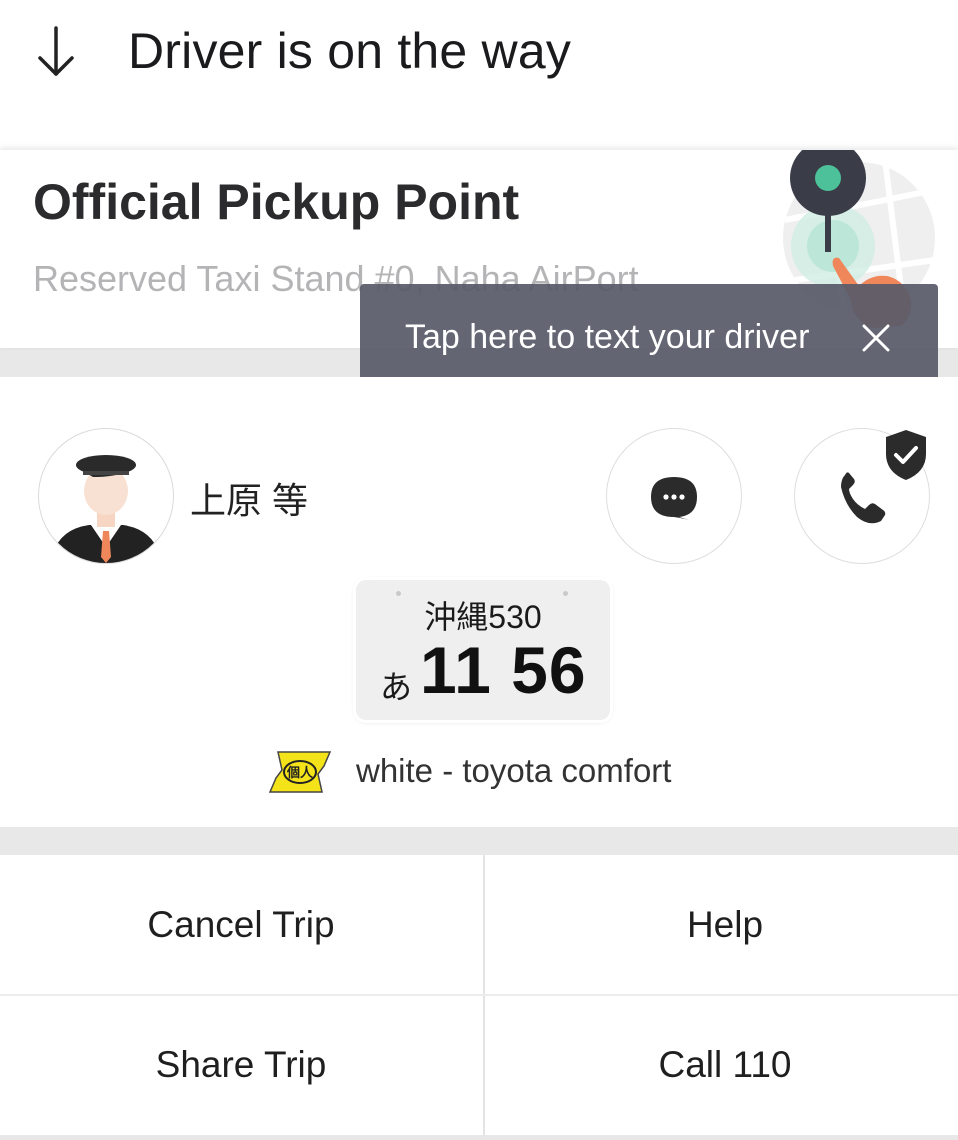 The height and width of the screenshot is (1140, 958). I want to click on driver-avatar, so click(106, 496).